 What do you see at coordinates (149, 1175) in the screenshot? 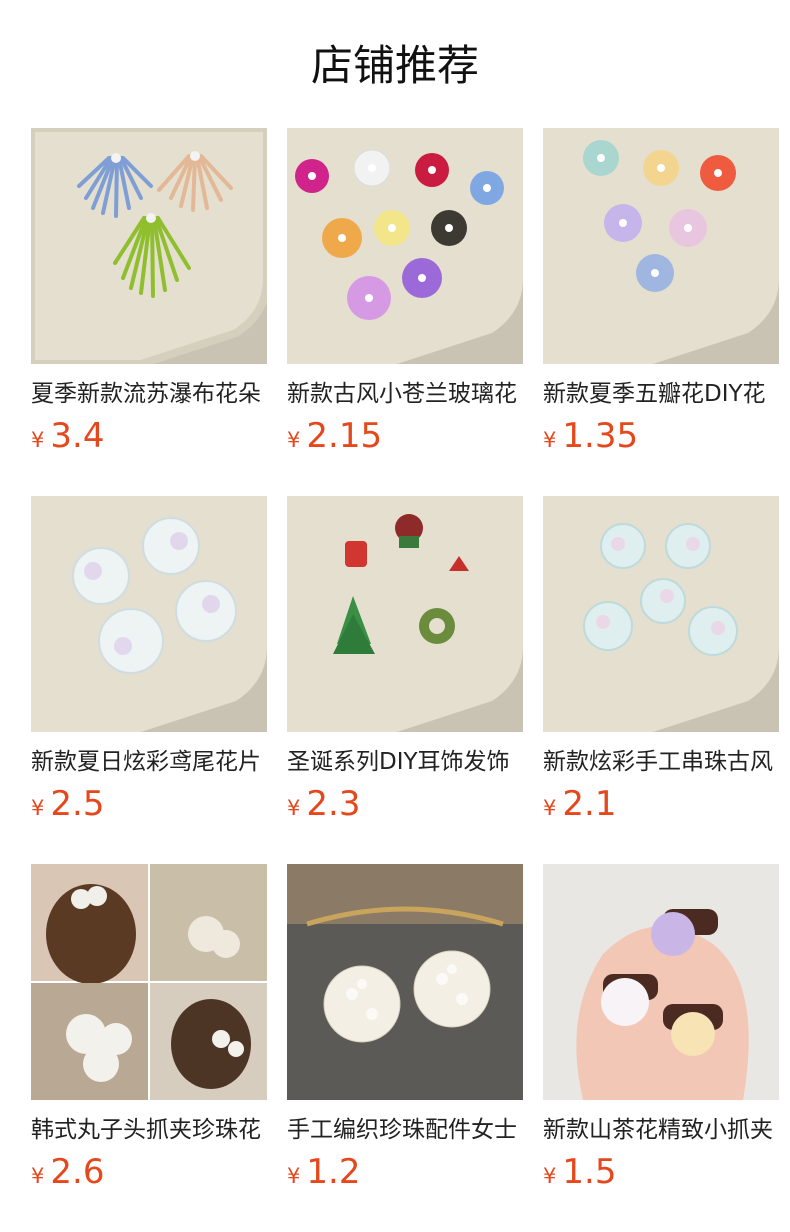
I see `product-price: ¥2.6` at bounding box center [149, 1175].